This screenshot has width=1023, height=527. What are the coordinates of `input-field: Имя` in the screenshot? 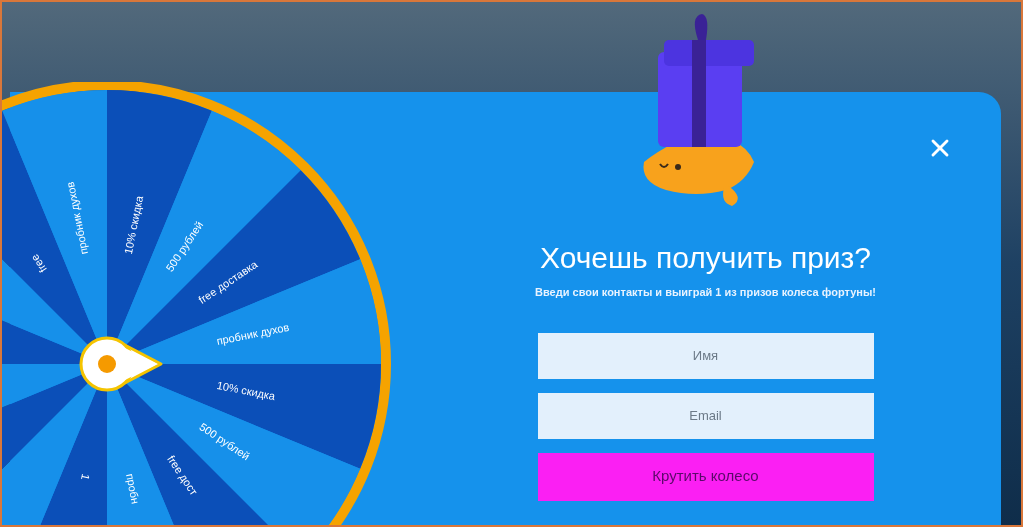 It's located at (705, 355).